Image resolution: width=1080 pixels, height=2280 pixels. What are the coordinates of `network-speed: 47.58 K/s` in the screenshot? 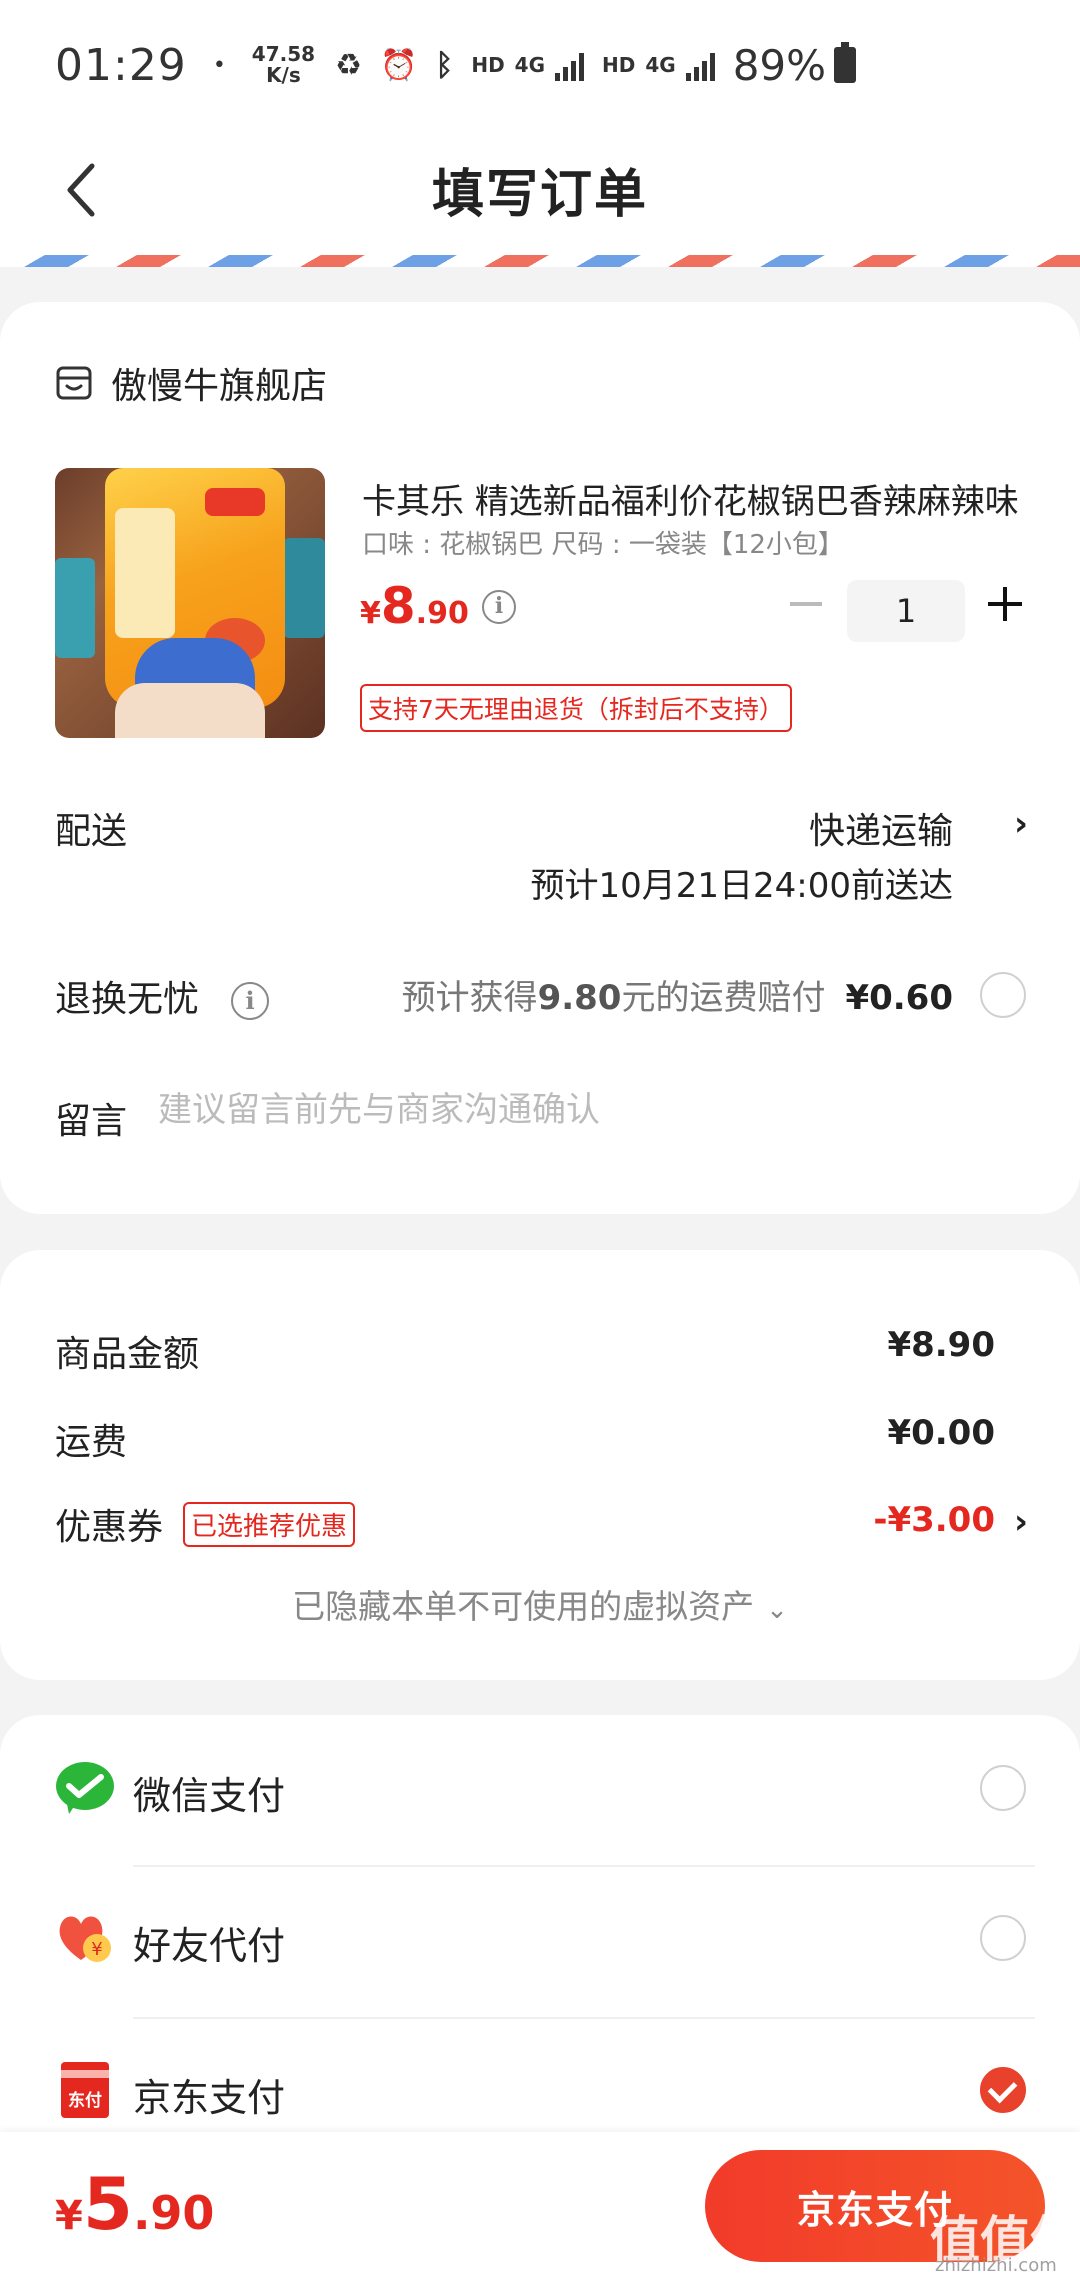 It's located at (283, 65).